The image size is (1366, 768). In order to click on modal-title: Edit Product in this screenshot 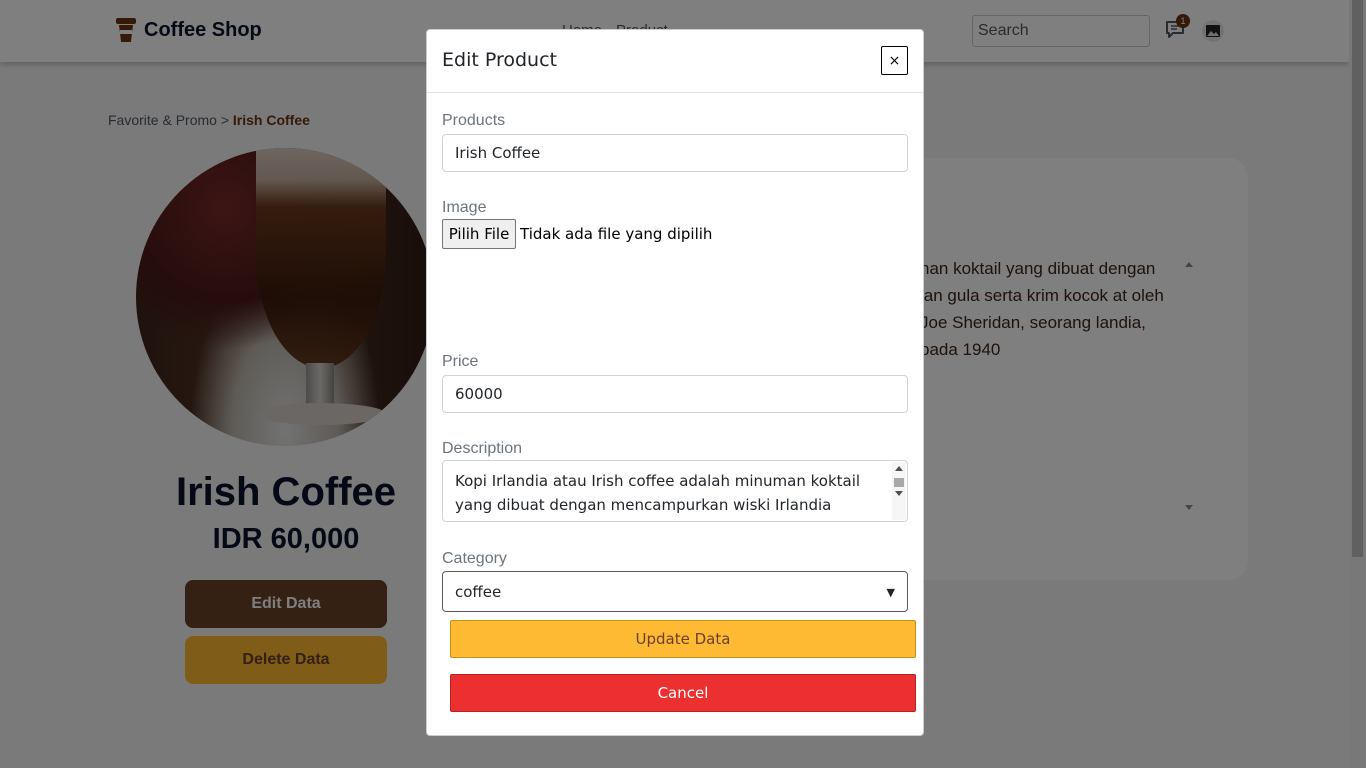, I will do `click(499, 60)`.